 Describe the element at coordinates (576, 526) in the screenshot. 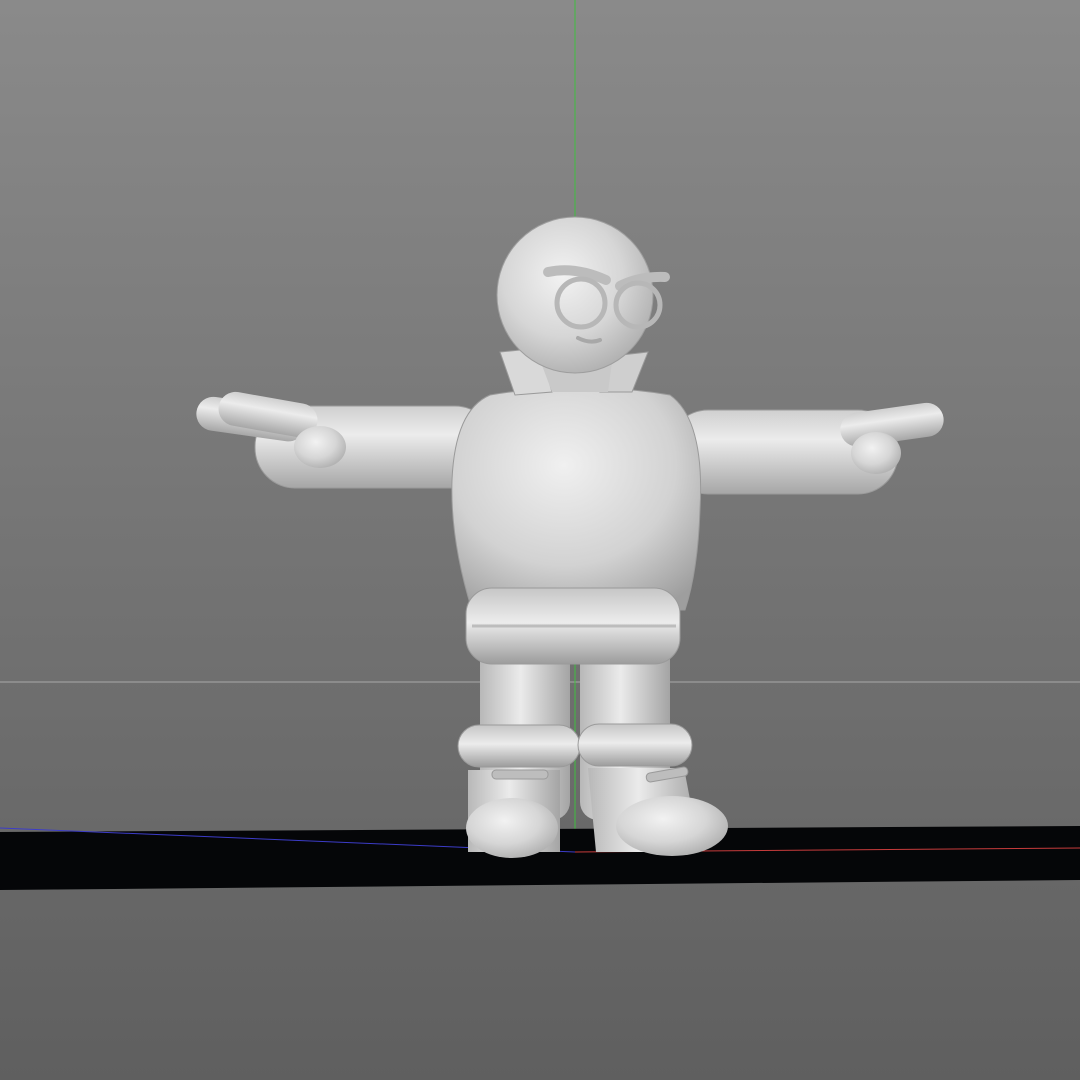

I see `torso` at that location.